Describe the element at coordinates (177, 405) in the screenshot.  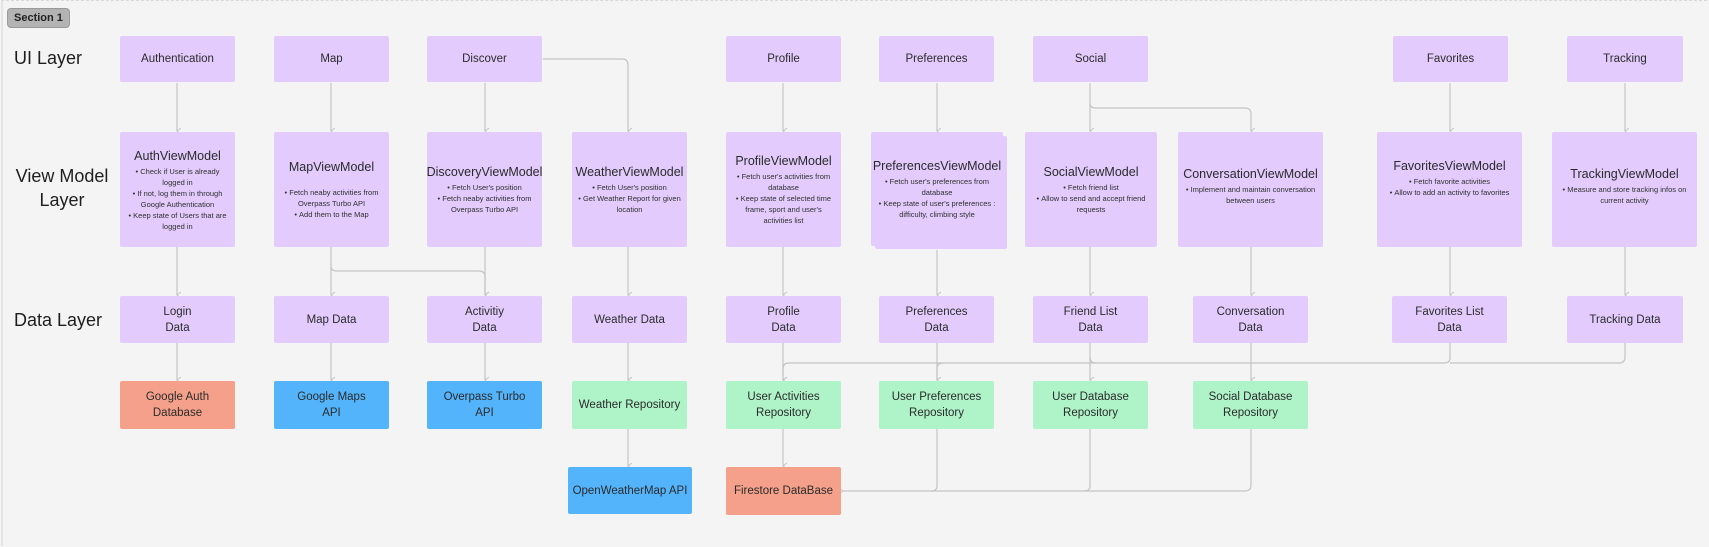
I see `source-google-auth-database: Google Auth Database` at that location.